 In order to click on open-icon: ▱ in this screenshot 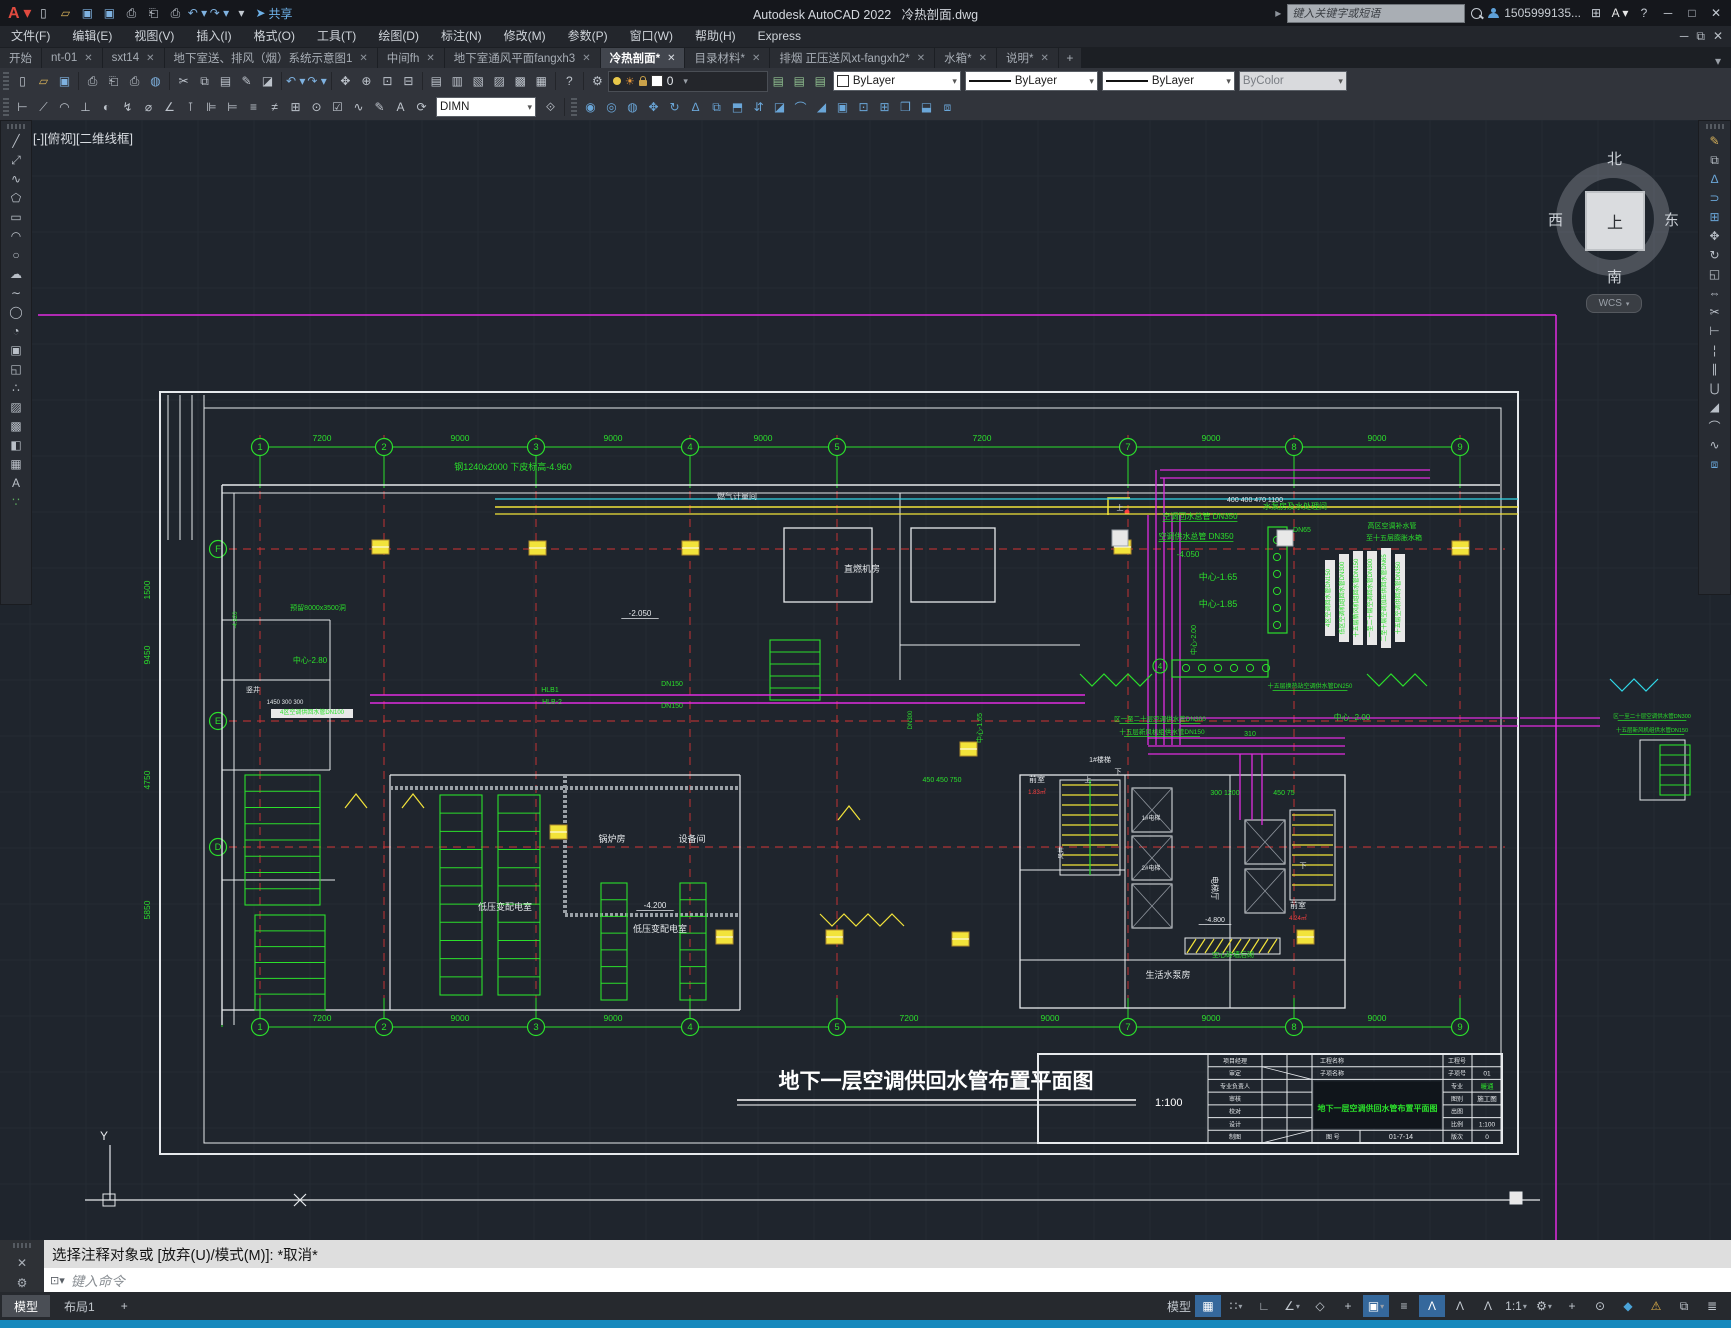, I will do `click(65, 13)`.